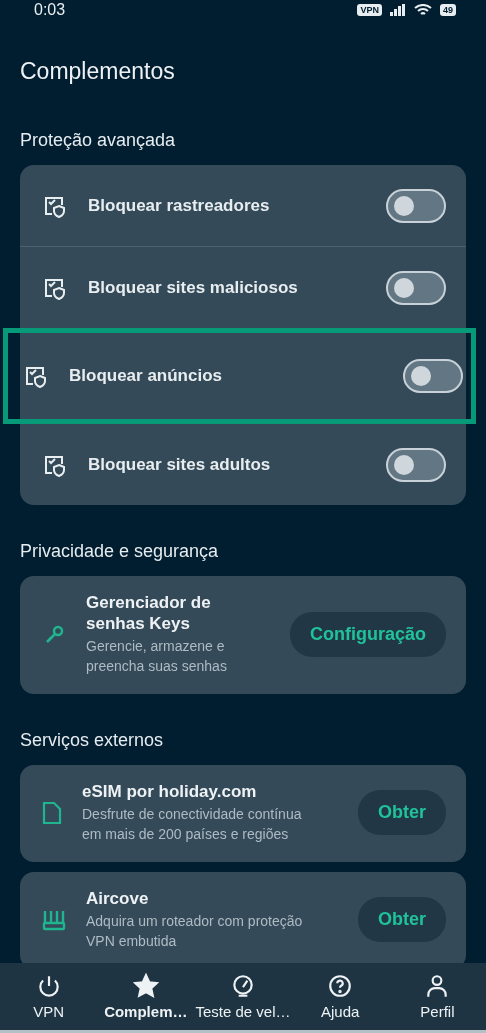 This screenshot has height=1033, width=486. I want to click on router-icon, so click(54, 919).